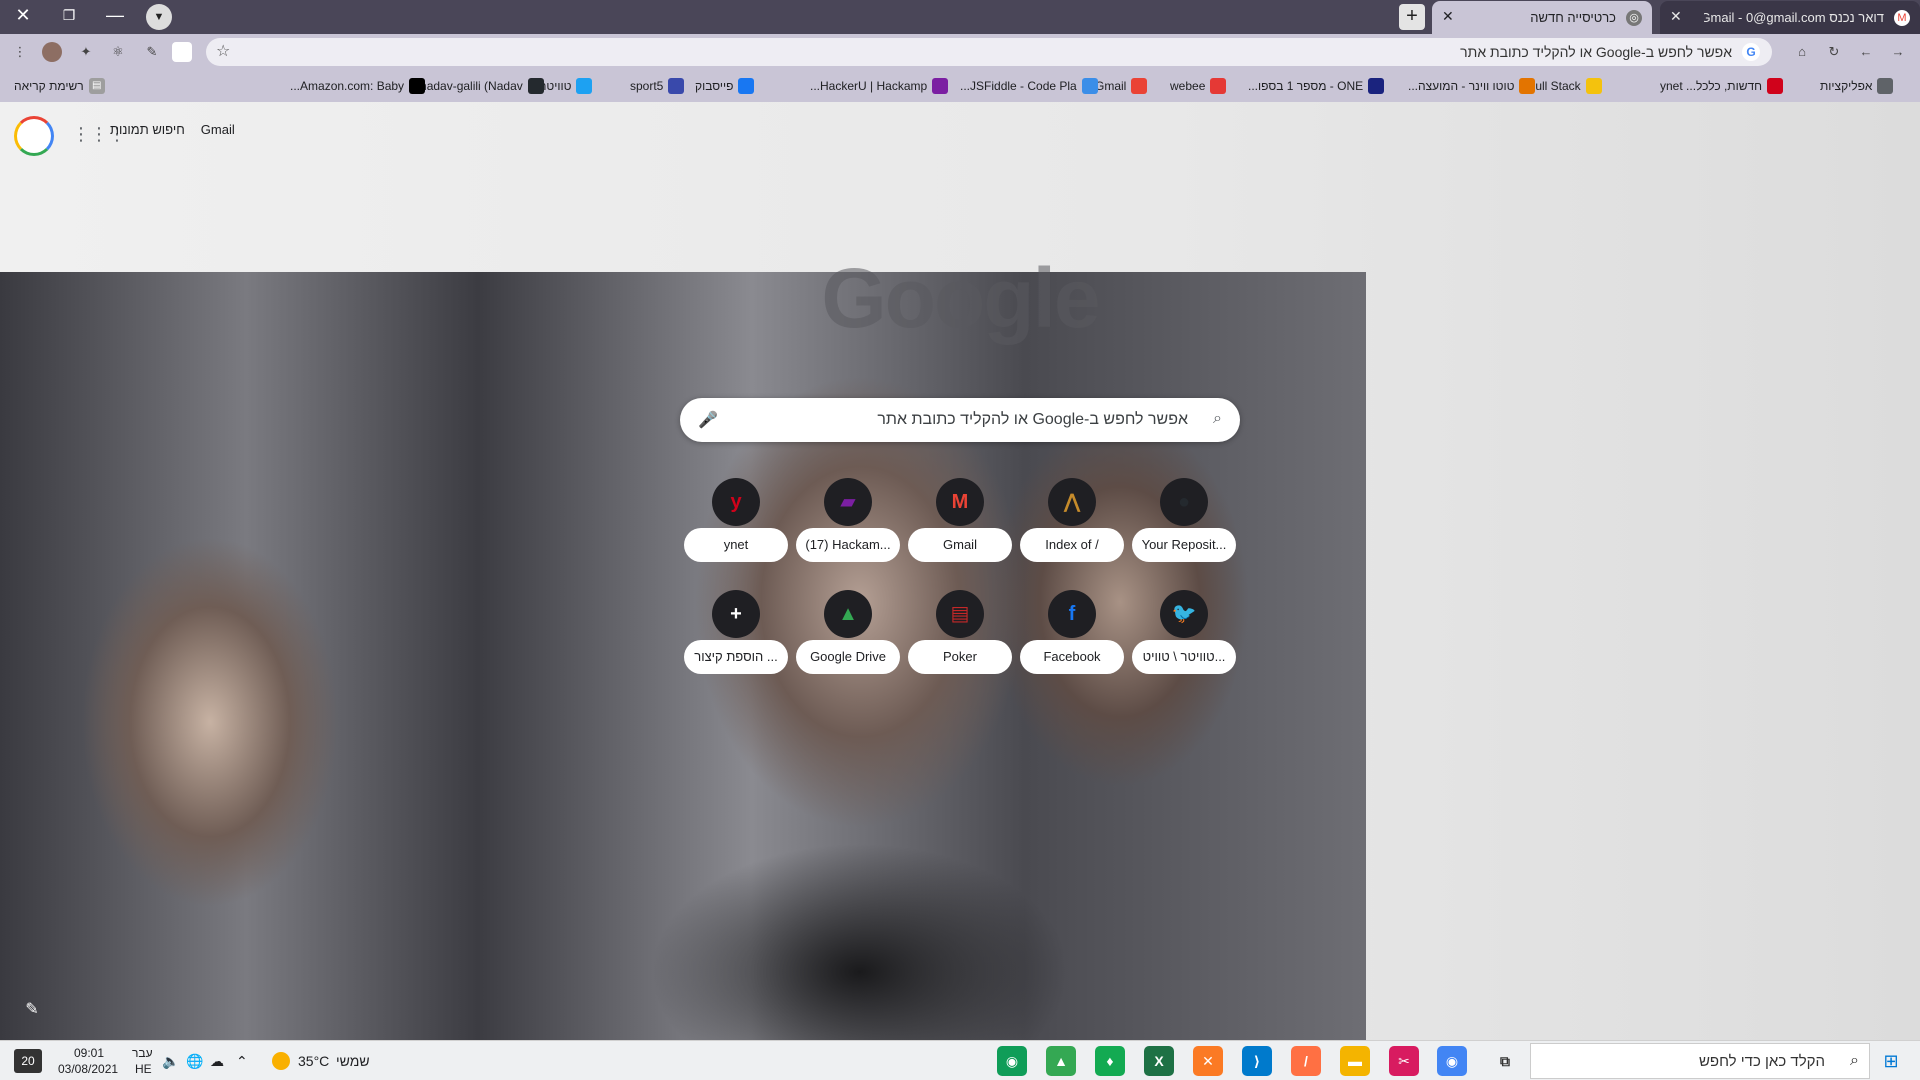  What do you see at coordinates (1554, 86) in the screenshot?
I see `bookmark-label: Full Stack` at bounding box center [1554, 86].